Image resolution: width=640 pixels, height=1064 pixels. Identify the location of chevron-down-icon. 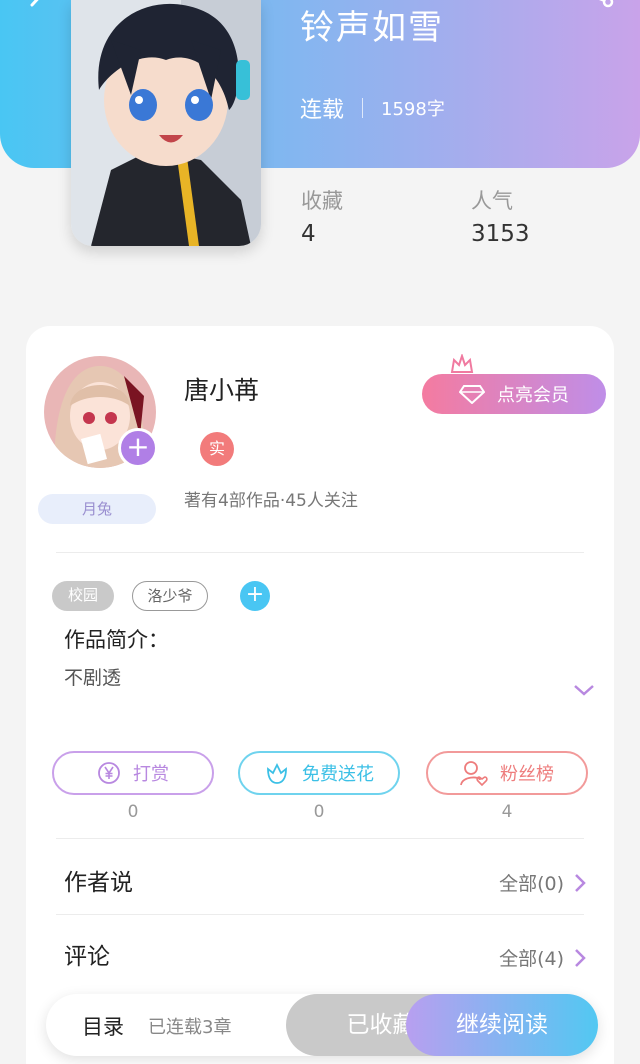
(584, 690).